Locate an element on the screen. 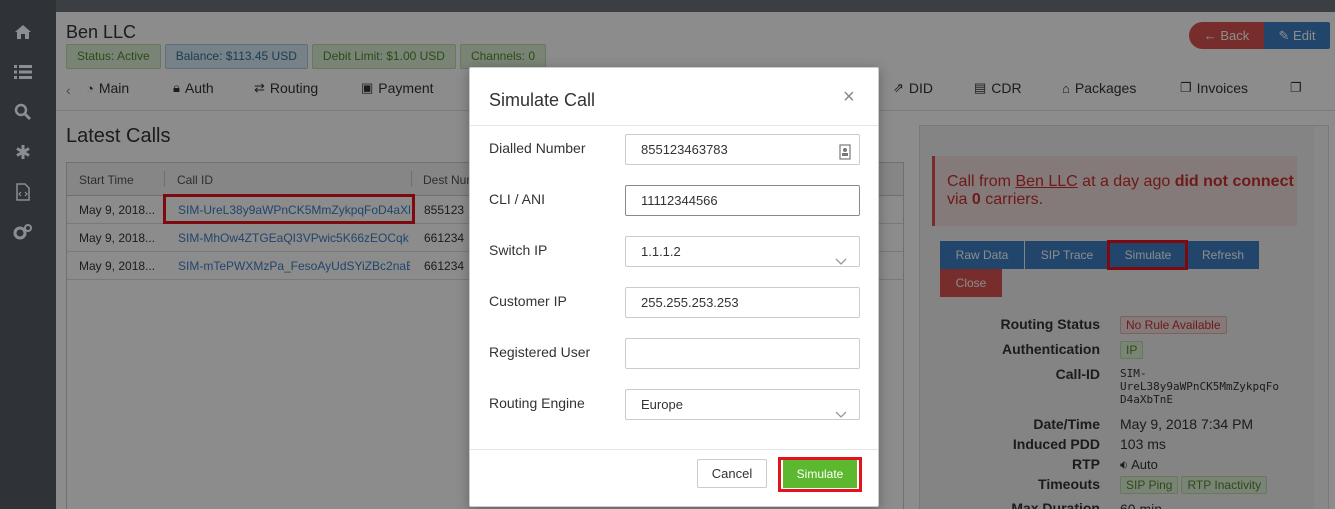 The height and width of the screenshot is (509, 1335). search-icon is located at coordinates (23, 112).